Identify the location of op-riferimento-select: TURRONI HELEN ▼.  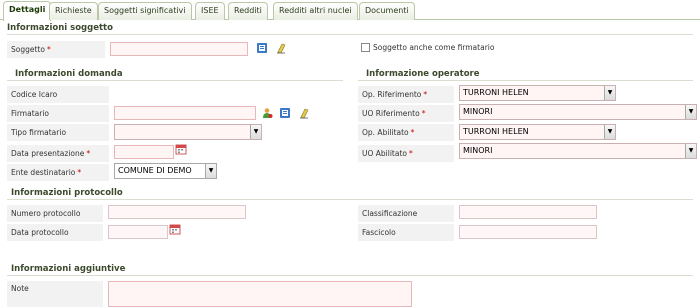
(537, 93).